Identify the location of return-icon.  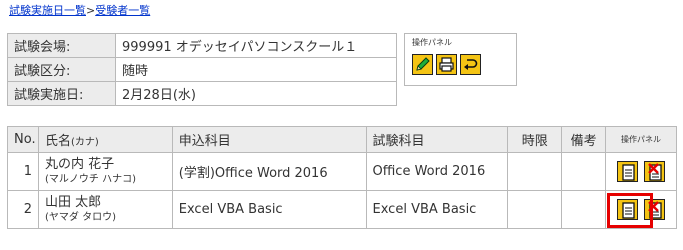
(471, 64).